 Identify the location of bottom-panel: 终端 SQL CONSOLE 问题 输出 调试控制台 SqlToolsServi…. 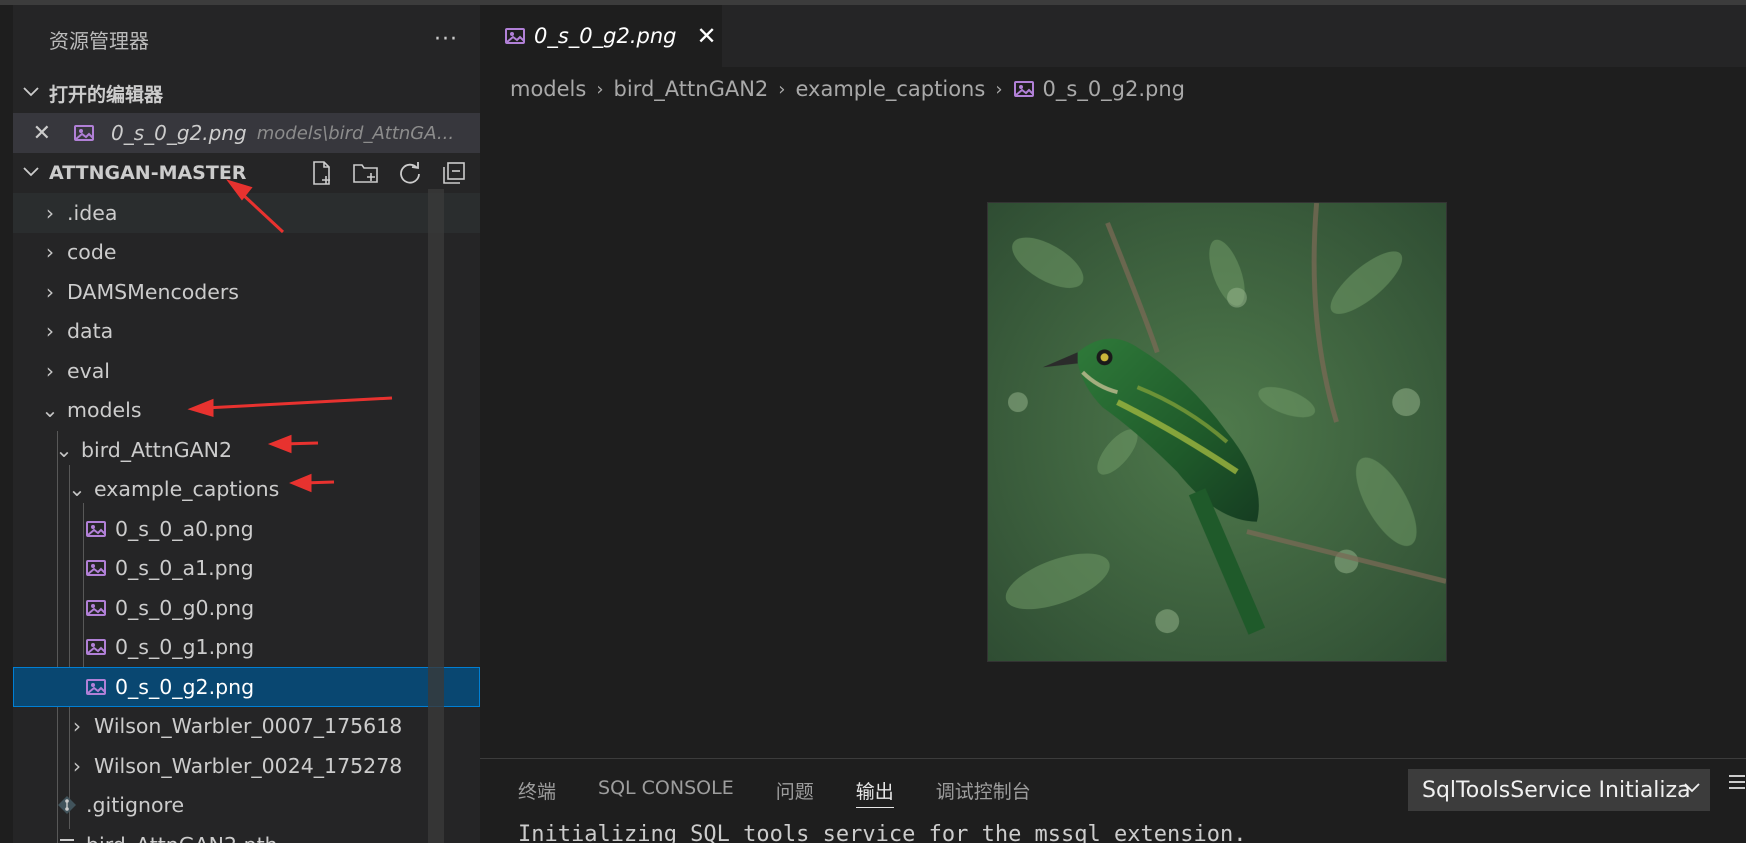
(1113, 800).